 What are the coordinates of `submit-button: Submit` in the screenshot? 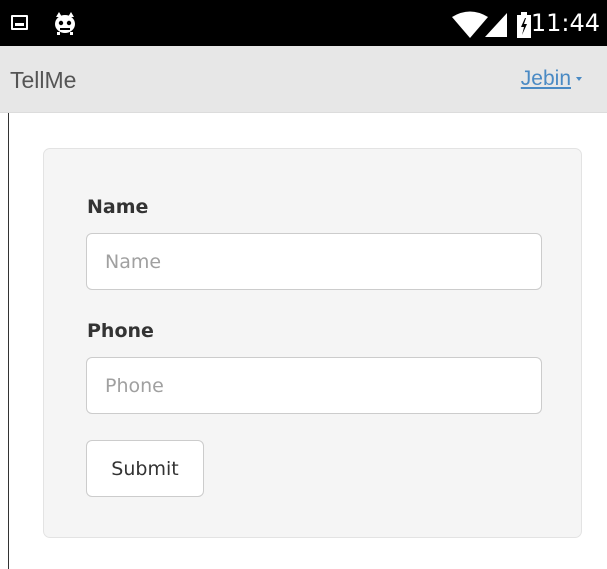 It's located at (145, 468).